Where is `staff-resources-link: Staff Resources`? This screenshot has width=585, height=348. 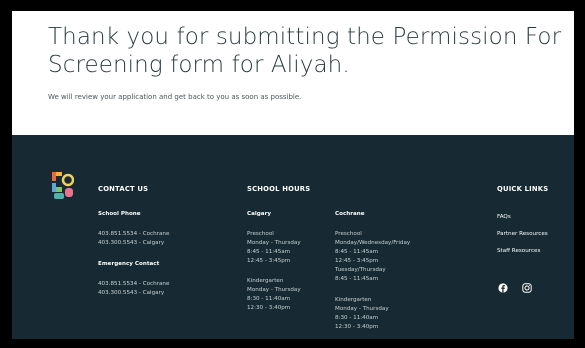
staff-resources-link: Staff Resources is located at coordinates (518, 251).